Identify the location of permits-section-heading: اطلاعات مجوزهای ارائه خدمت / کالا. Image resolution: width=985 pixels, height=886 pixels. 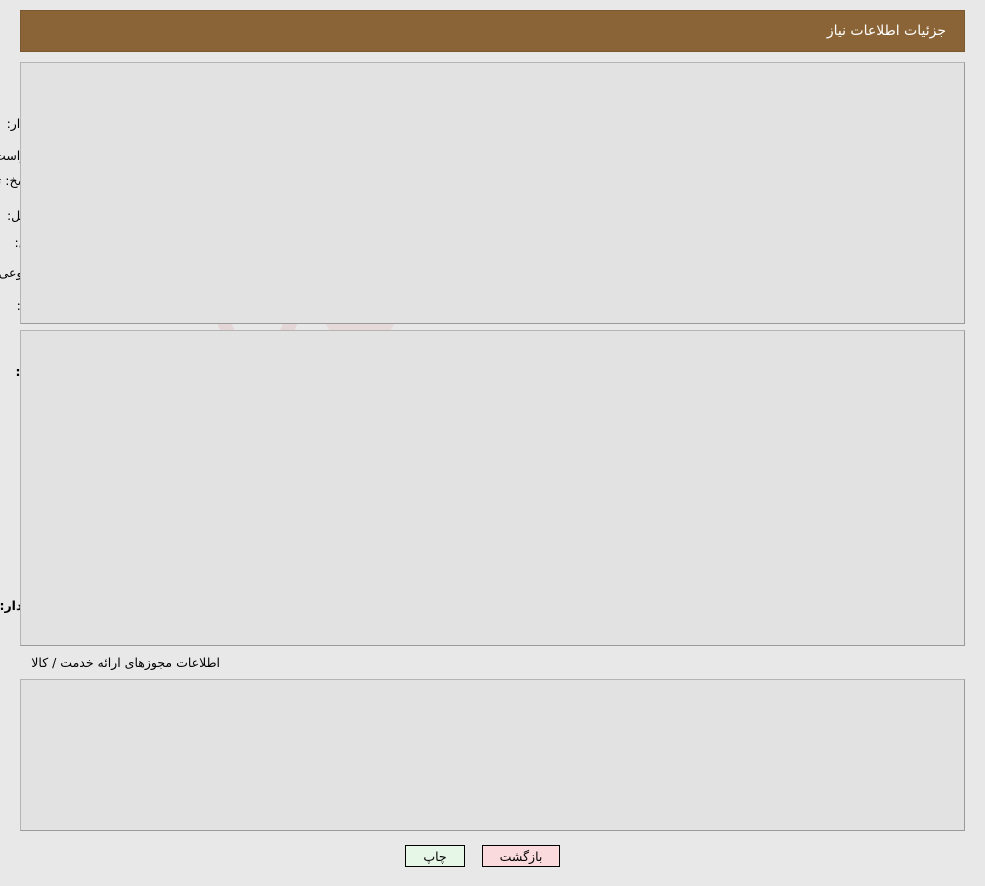
(125, 662).